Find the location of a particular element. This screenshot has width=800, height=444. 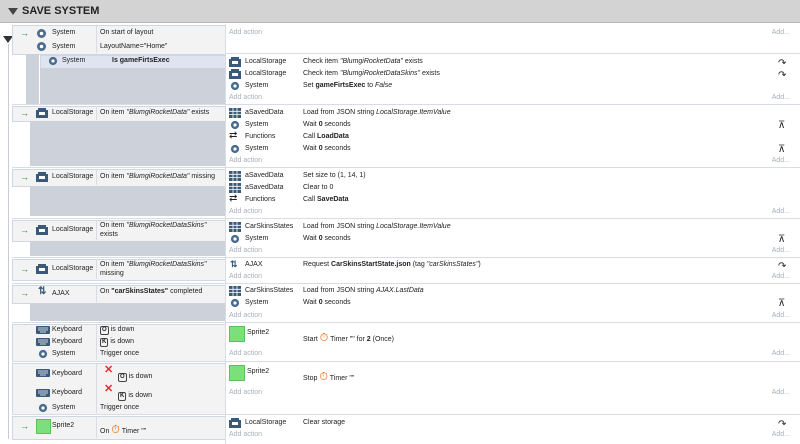

action-text: Start ⏱ Timer "" for 2 (Once) is located at coordinates (348, 338).